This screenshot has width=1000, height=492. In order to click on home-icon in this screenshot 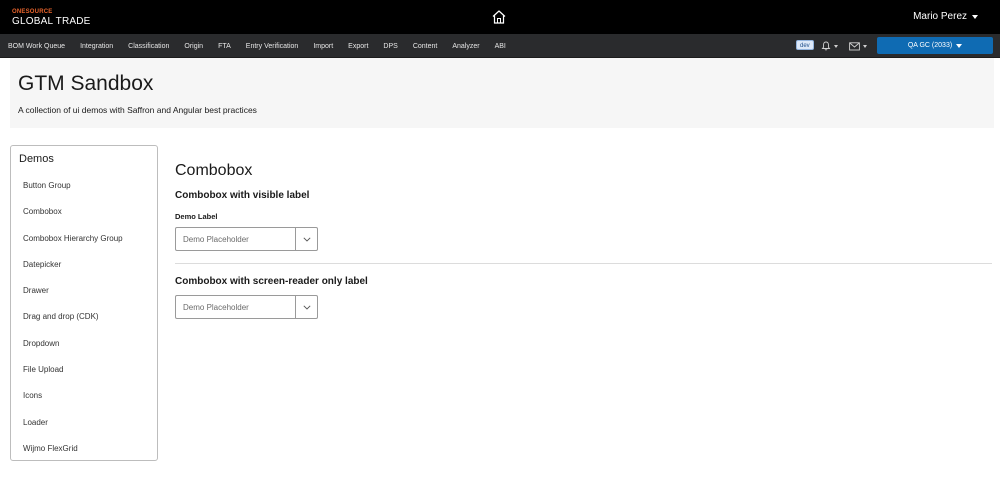, I will do `click(499, 17)`.